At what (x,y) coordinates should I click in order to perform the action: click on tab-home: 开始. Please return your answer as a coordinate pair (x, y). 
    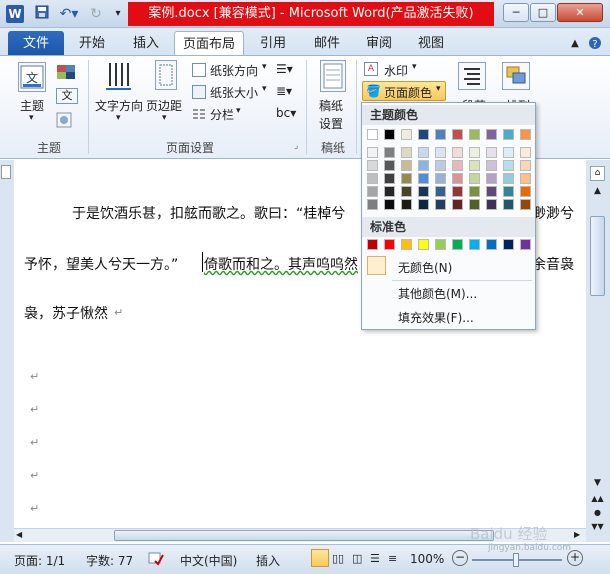
    Looking at the image, I should click on (92, 43).